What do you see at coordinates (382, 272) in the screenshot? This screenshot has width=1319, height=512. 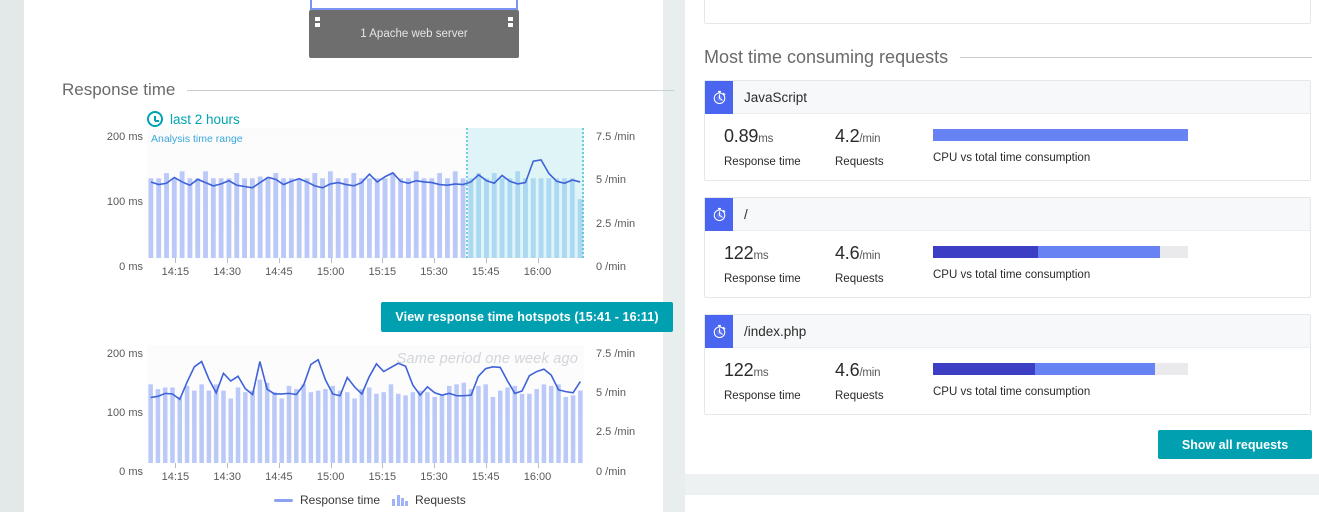 I see `x-tick-label: 15:15` at bounding box center [382, 272].